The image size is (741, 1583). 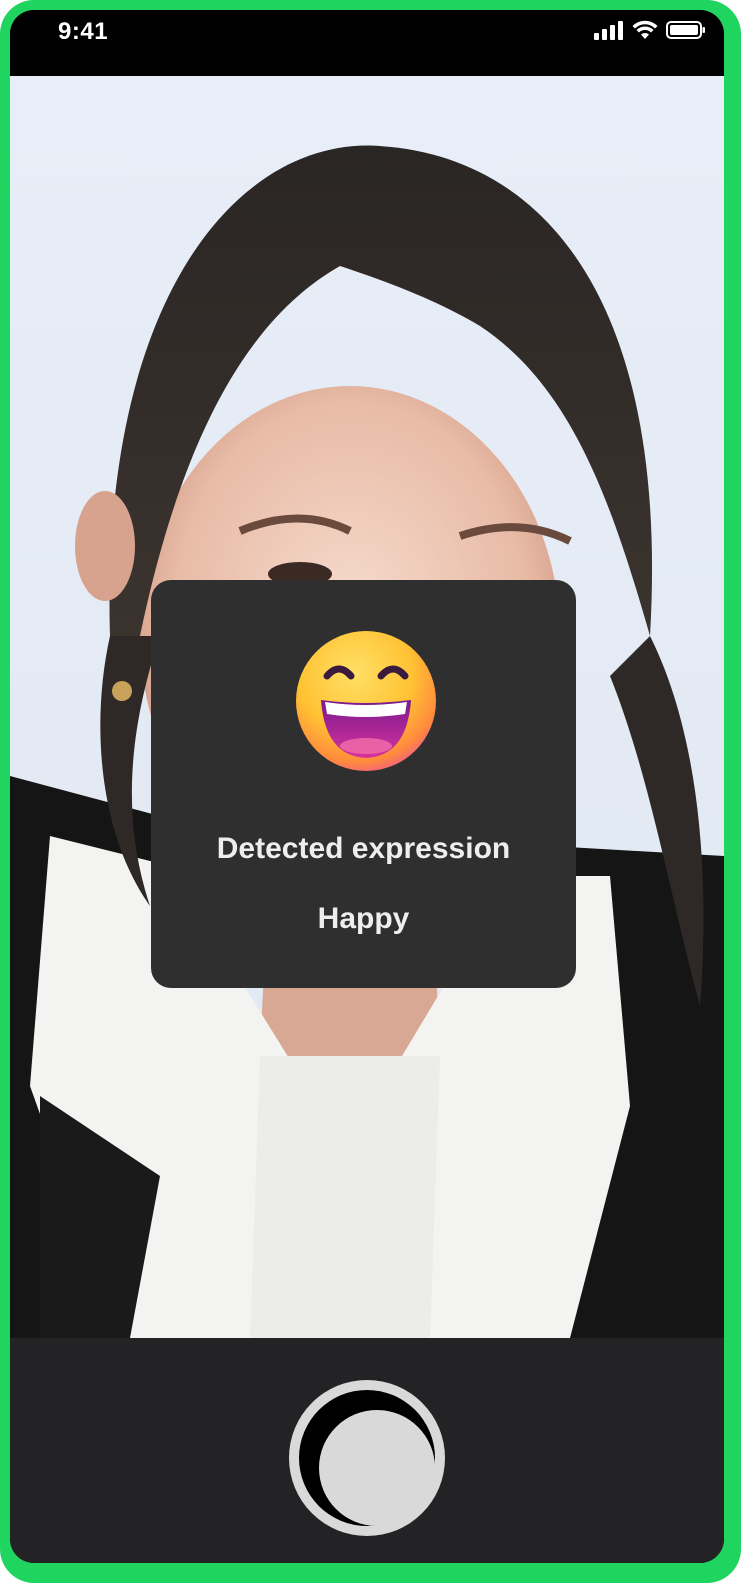 I want to click on grinning-face-with-smiling-eyes-icon, so click(x=366, y=701).